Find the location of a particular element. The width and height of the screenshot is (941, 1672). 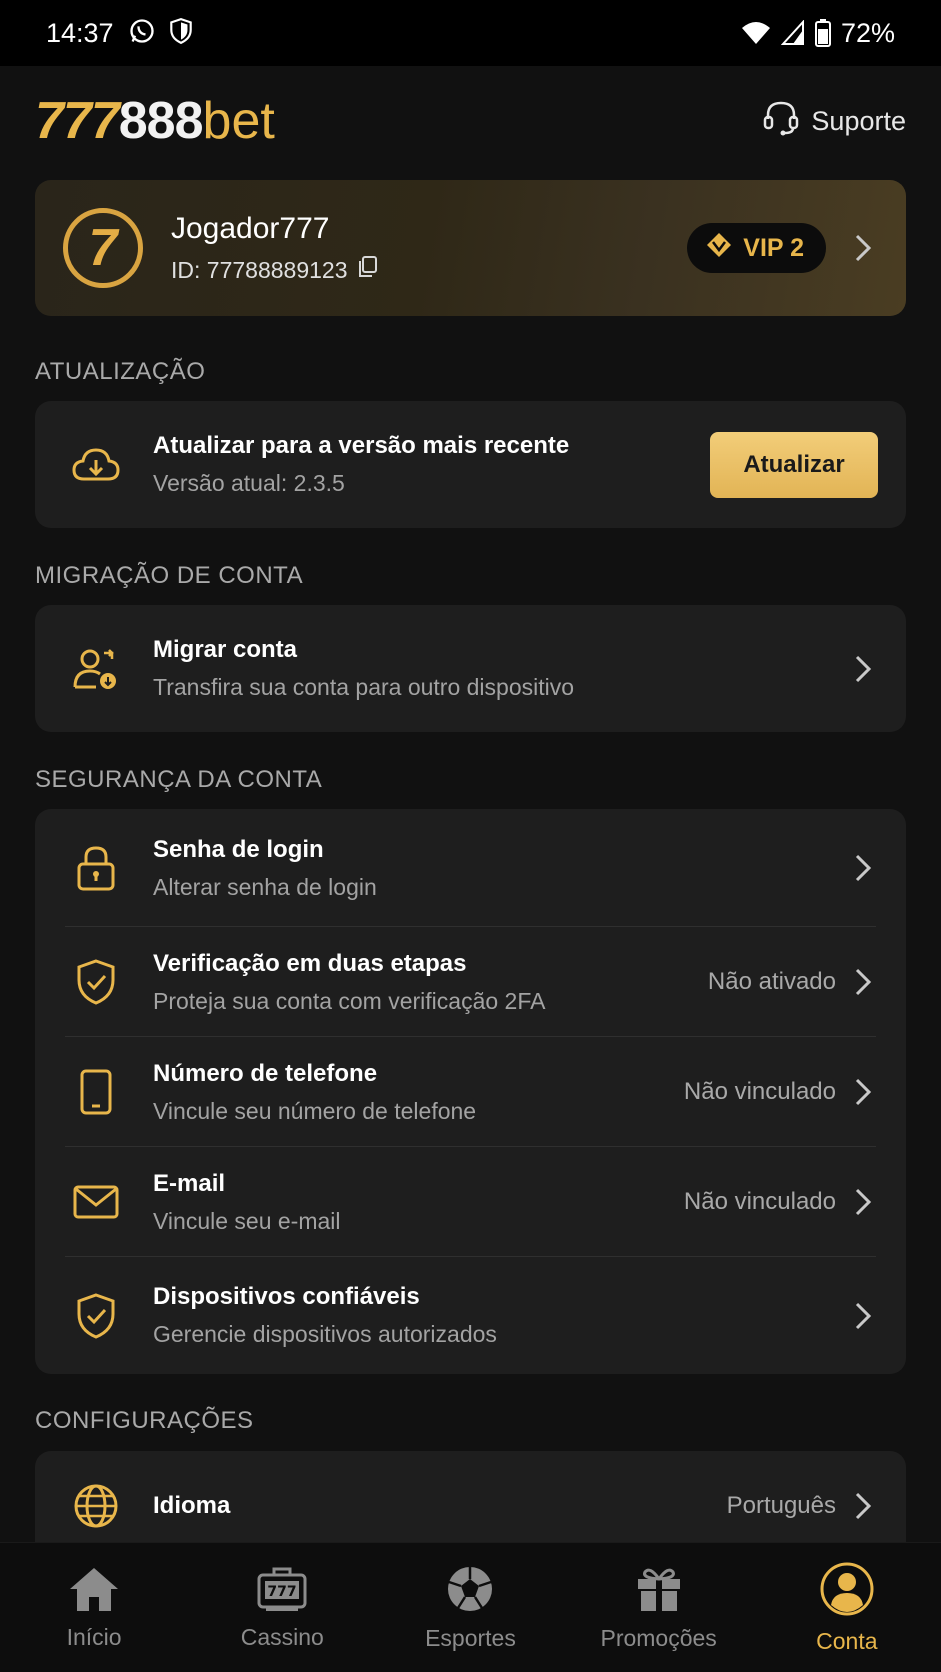

update-title: Atualizar para a versão mais recente is located at coordinates (361, 445).